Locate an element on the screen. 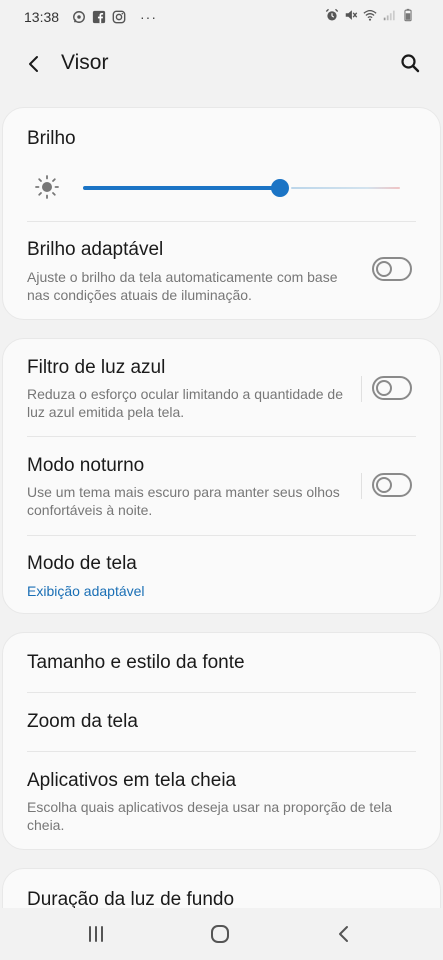  screen-zoom-row: Zoom da tela is located at coordinates (221, 722).